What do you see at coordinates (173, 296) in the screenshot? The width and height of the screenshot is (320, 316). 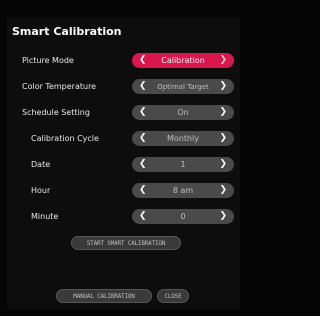 I see `close-button: CLOSE` at bounding box center [173, 296].